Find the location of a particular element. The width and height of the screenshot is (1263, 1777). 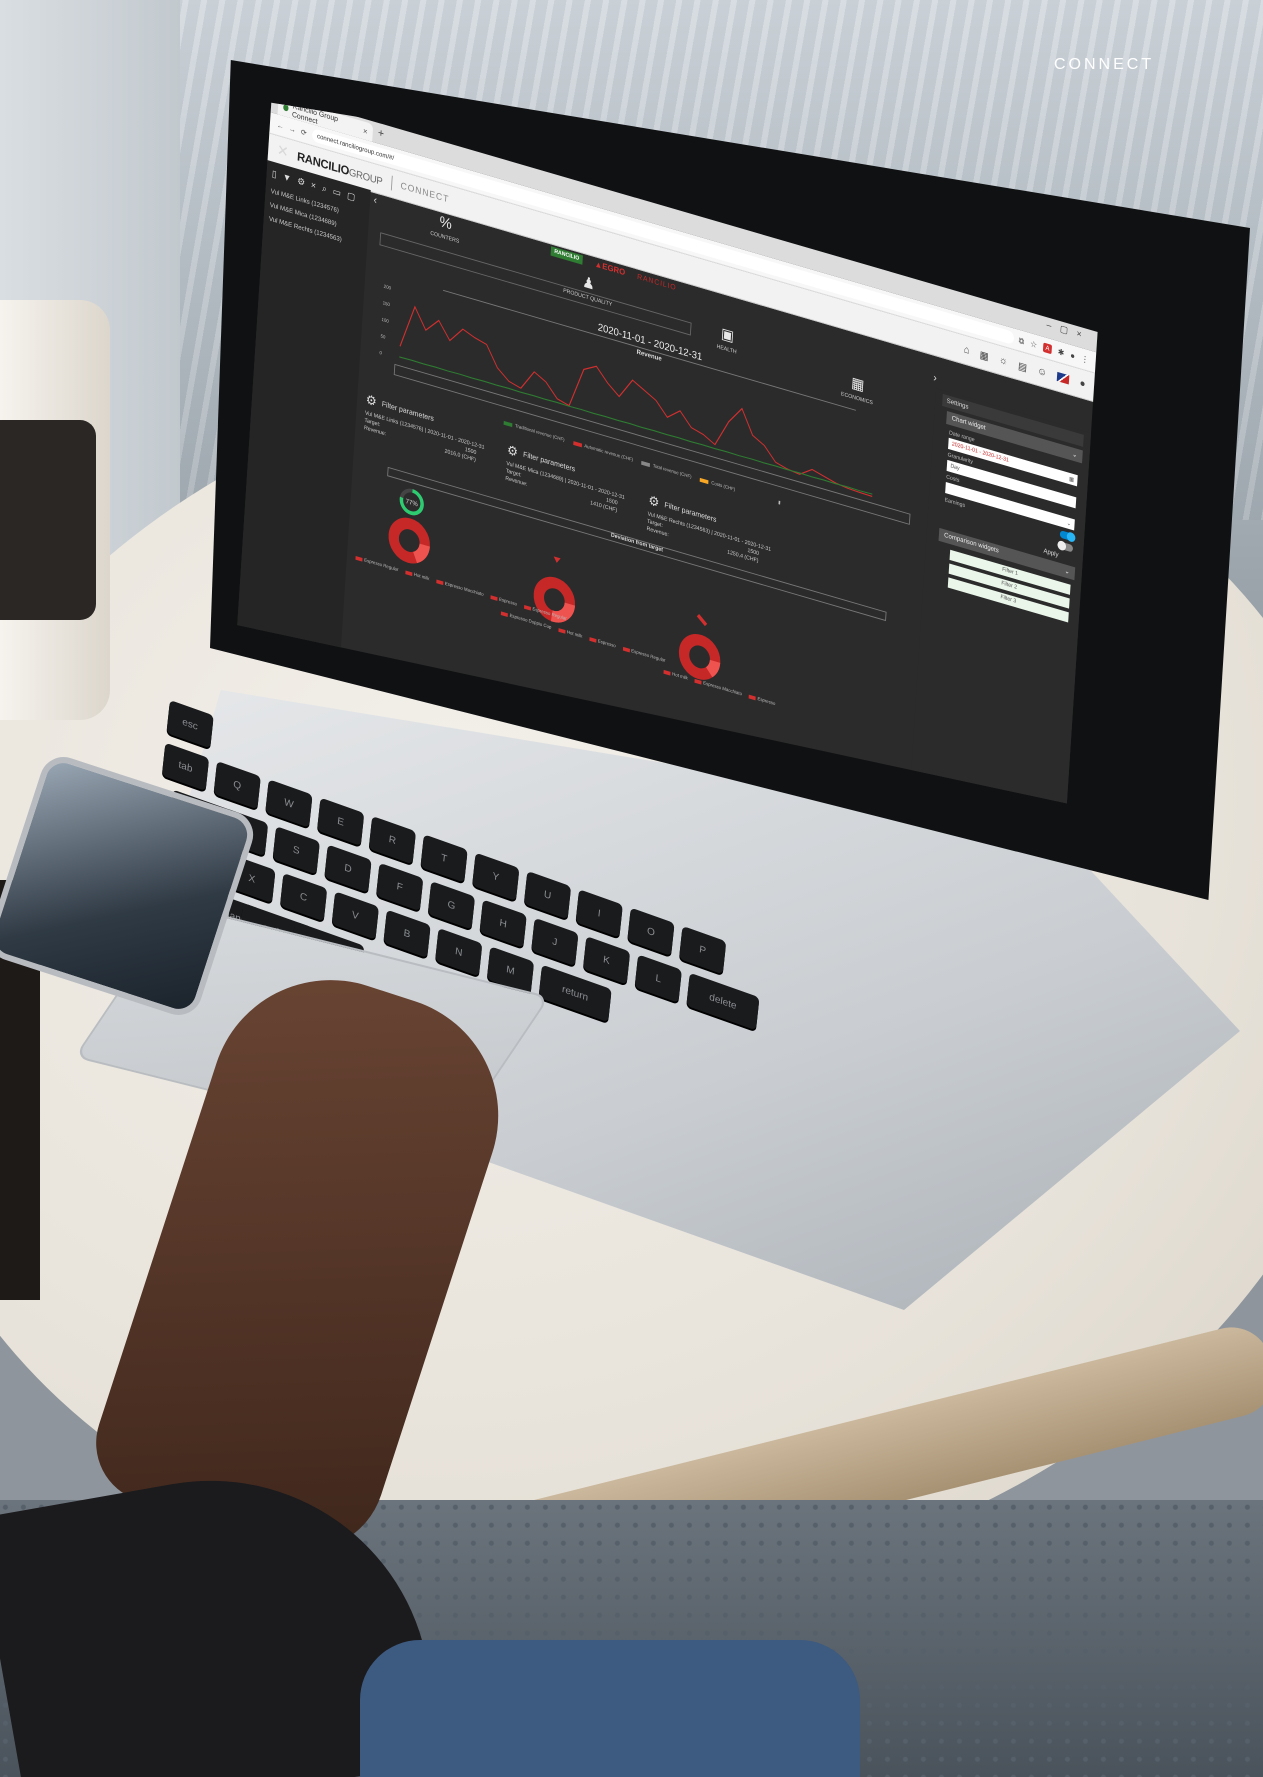

keyboard-key: D is located at coordinates (348, 868).